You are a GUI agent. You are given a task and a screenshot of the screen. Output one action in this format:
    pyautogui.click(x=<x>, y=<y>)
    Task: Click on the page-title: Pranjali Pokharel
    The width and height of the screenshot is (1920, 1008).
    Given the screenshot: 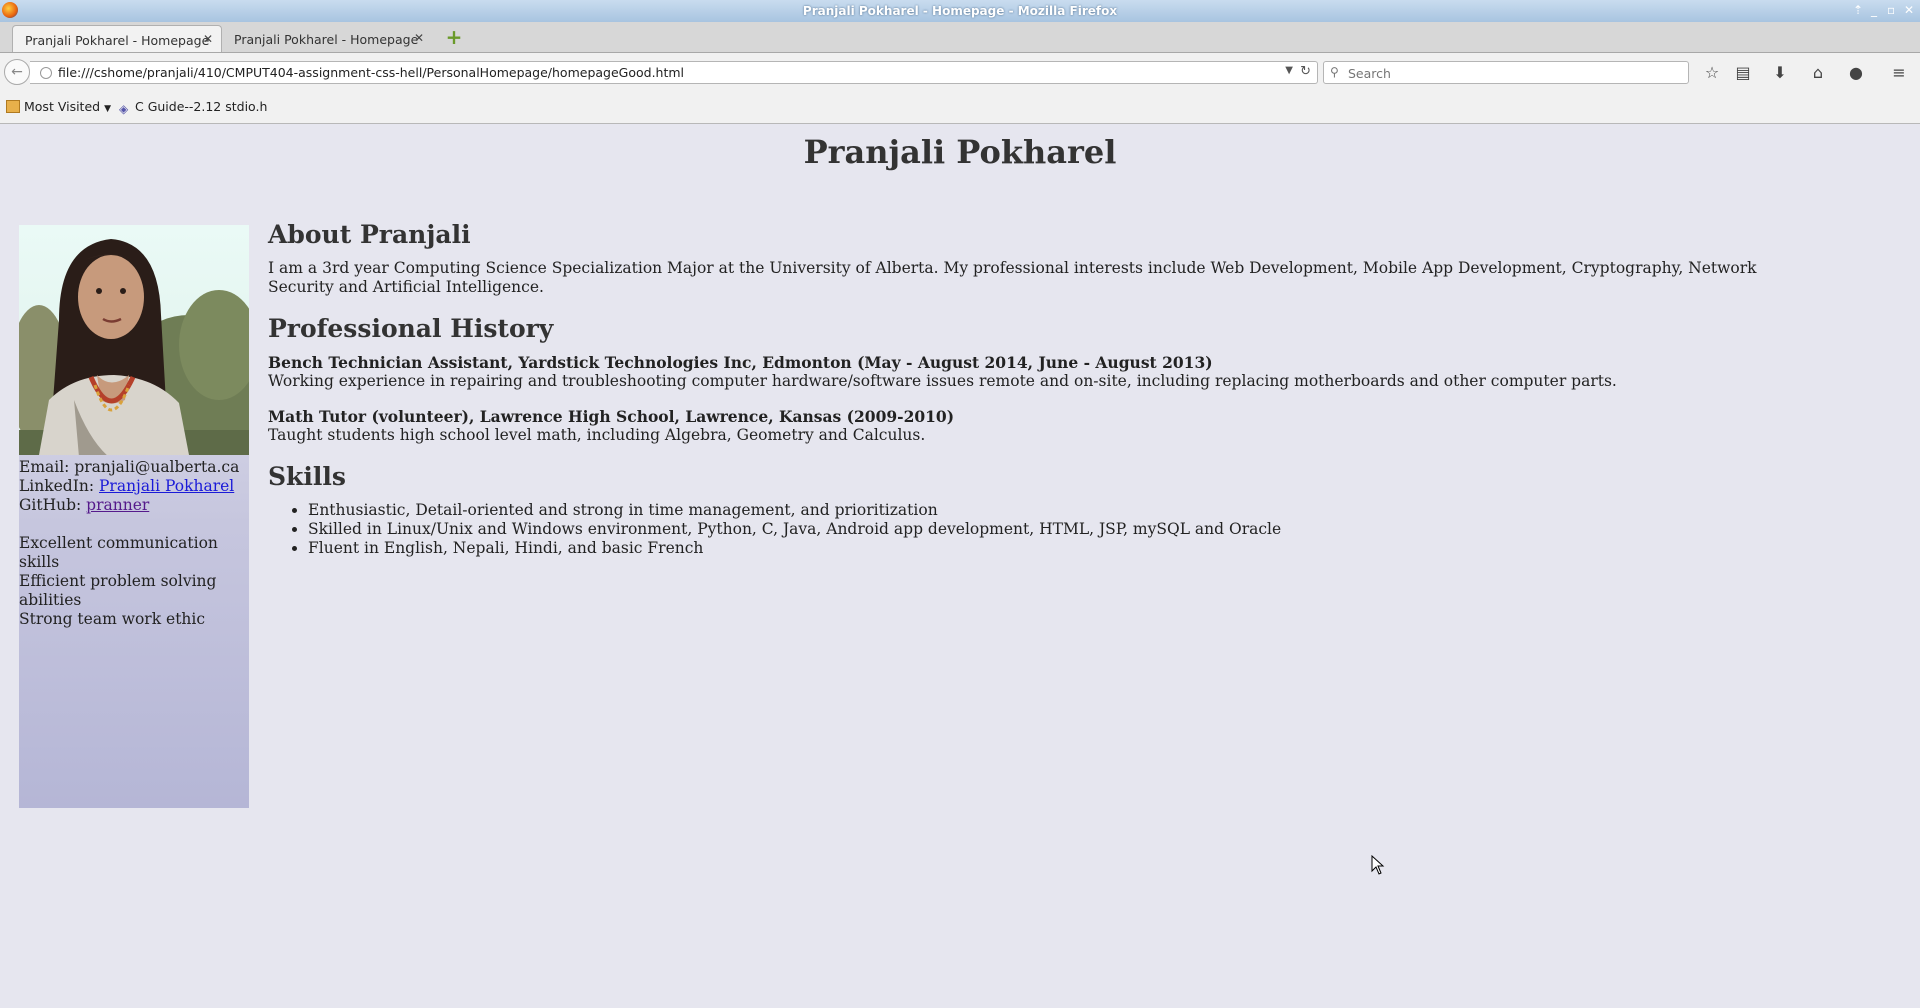 What is the action you would take?
    pyautogui.click(x=960, y=152)
    